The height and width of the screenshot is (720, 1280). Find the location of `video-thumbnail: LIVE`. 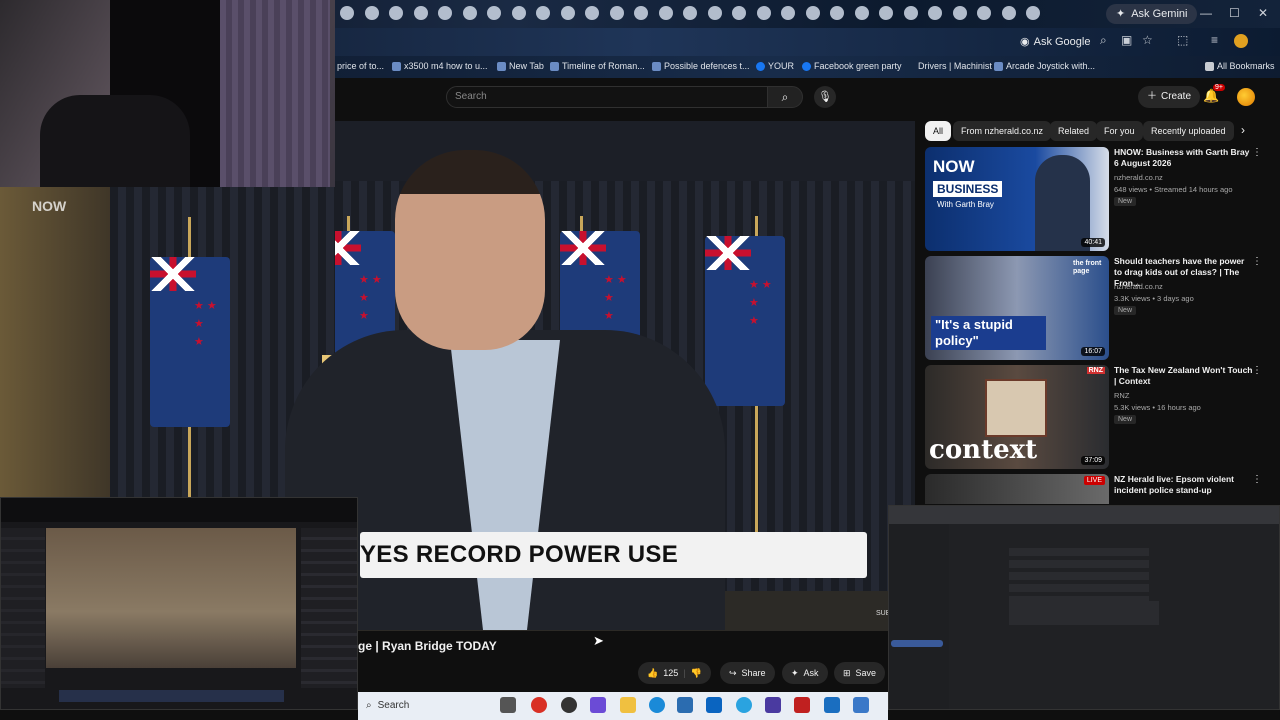

video-thumbnail: LIVE is located at coordinates (1017, 489).